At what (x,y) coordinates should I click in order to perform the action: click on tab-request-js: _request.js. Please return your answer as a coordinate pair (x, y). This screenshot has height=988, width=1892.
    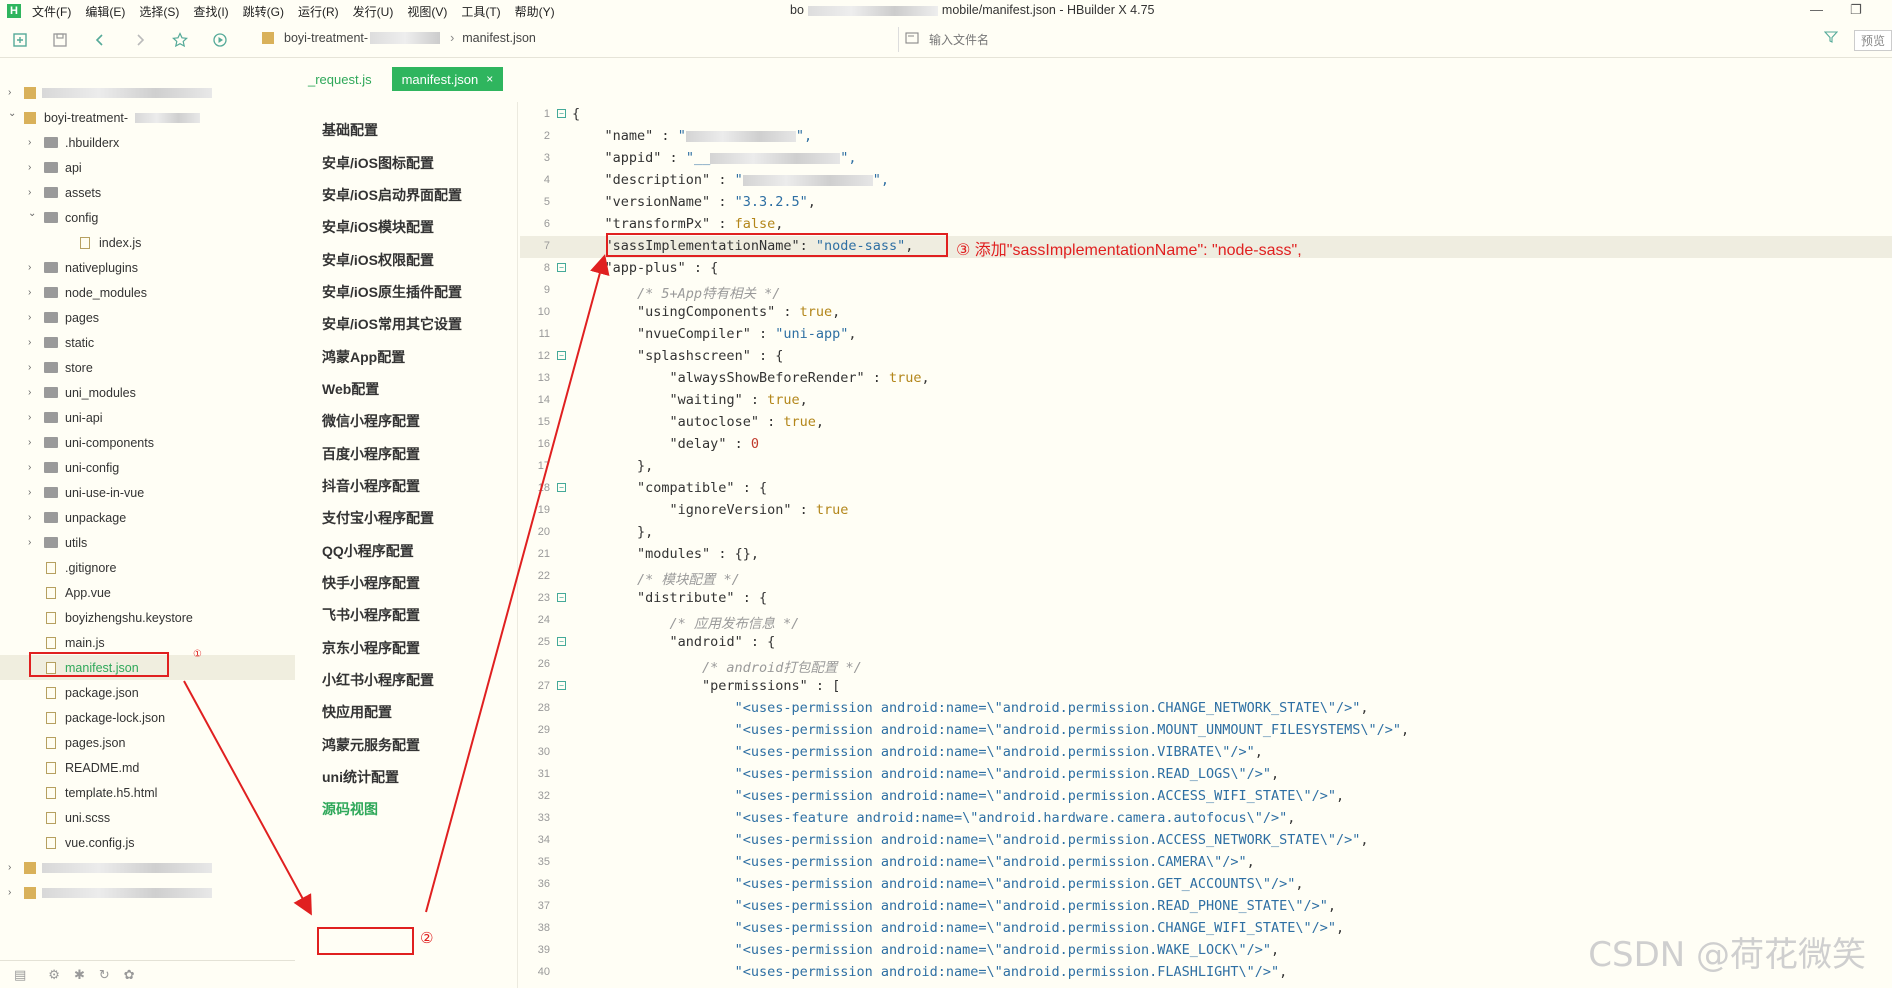
    Looking at the image, I should click on (340, 79).